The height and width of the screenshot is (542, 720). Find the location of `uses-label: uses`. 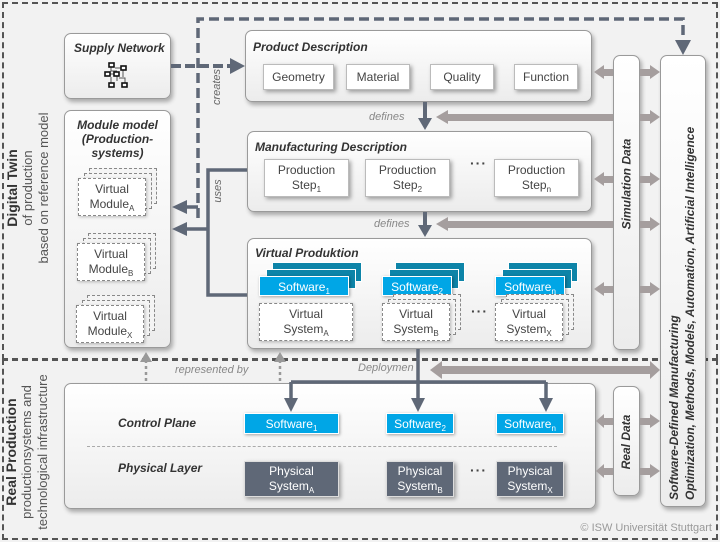

uses-label: uses is located at coordinates (218, 191).